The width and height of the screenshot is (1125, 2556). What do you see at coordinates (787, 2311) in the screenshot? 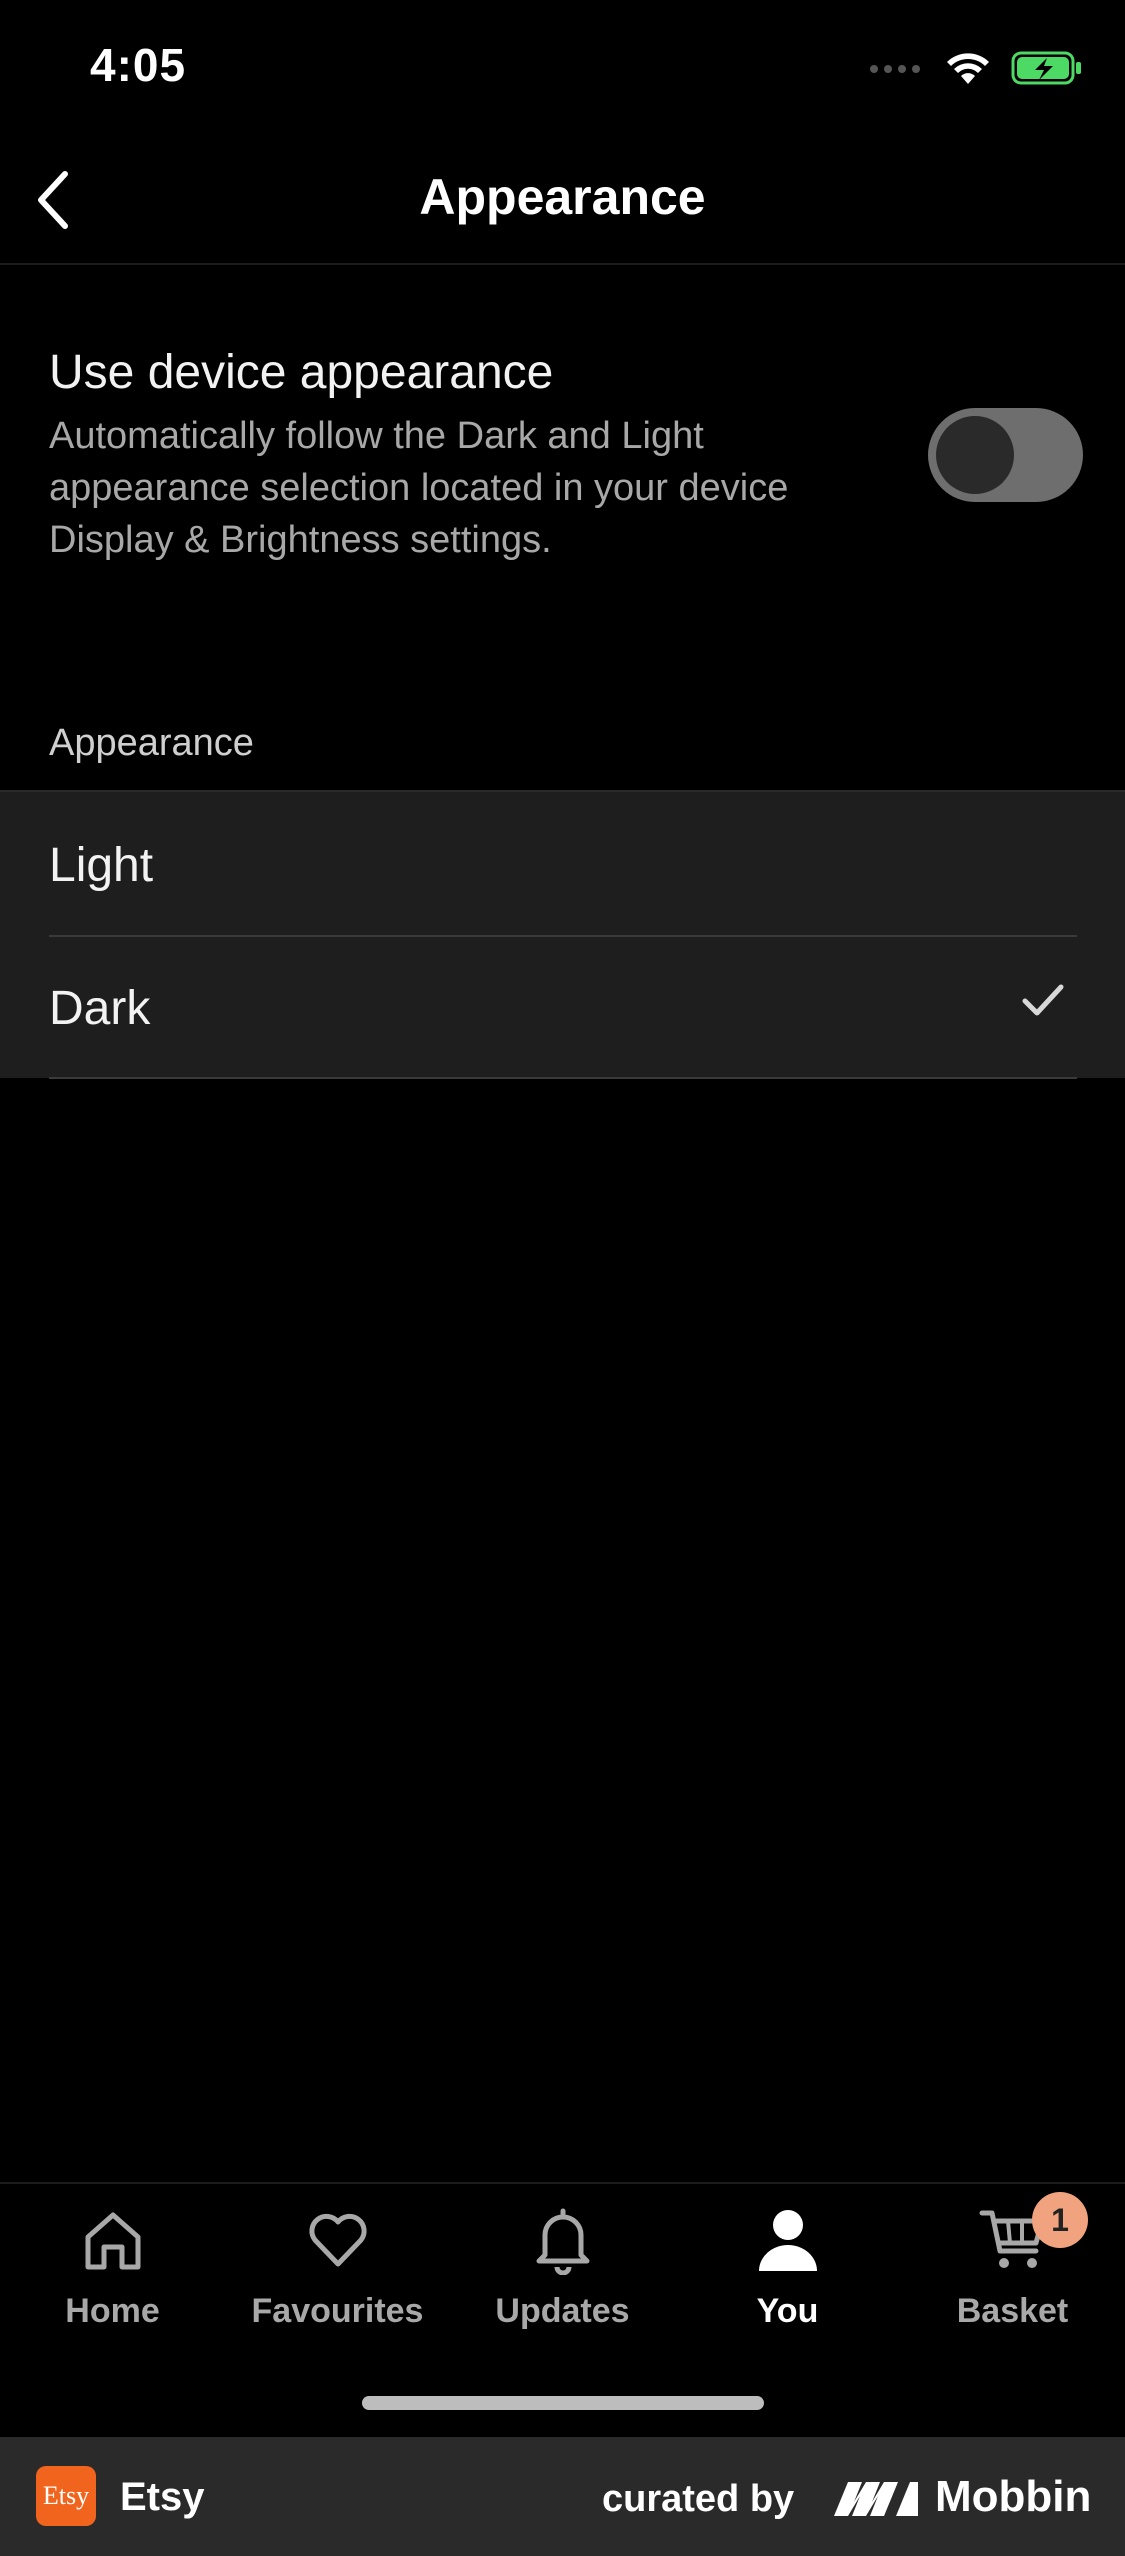
I see `tab-label: You` at bounding box center [787, 2311].